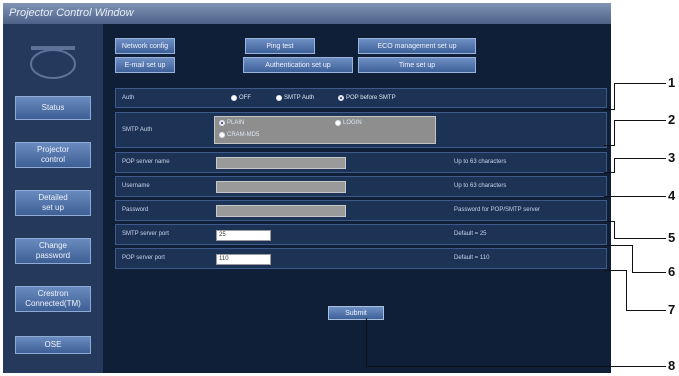 The height and width of the screenshot is (376, 679). What do you see at coordinates (53, 155) in the screenshot?
I see `sidebar-item-projector-control: Projector control` at bounding box center [53, 155].